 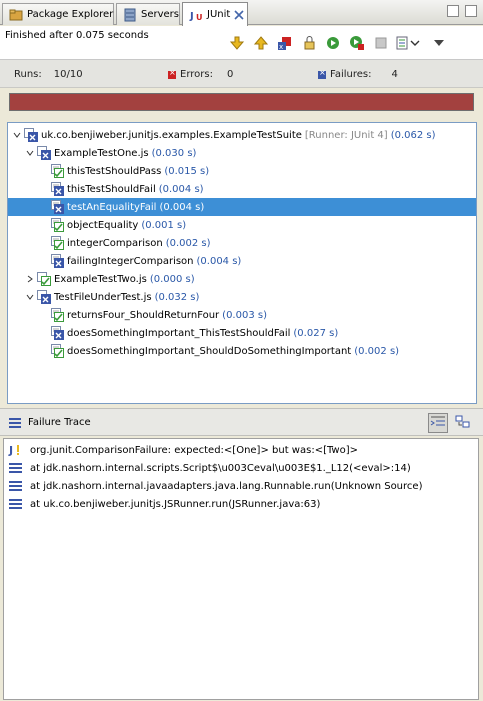 I want to click on test-counters: Runs: 10/10 Errors: 0 Failures: 4, so click(x=241, y=74).